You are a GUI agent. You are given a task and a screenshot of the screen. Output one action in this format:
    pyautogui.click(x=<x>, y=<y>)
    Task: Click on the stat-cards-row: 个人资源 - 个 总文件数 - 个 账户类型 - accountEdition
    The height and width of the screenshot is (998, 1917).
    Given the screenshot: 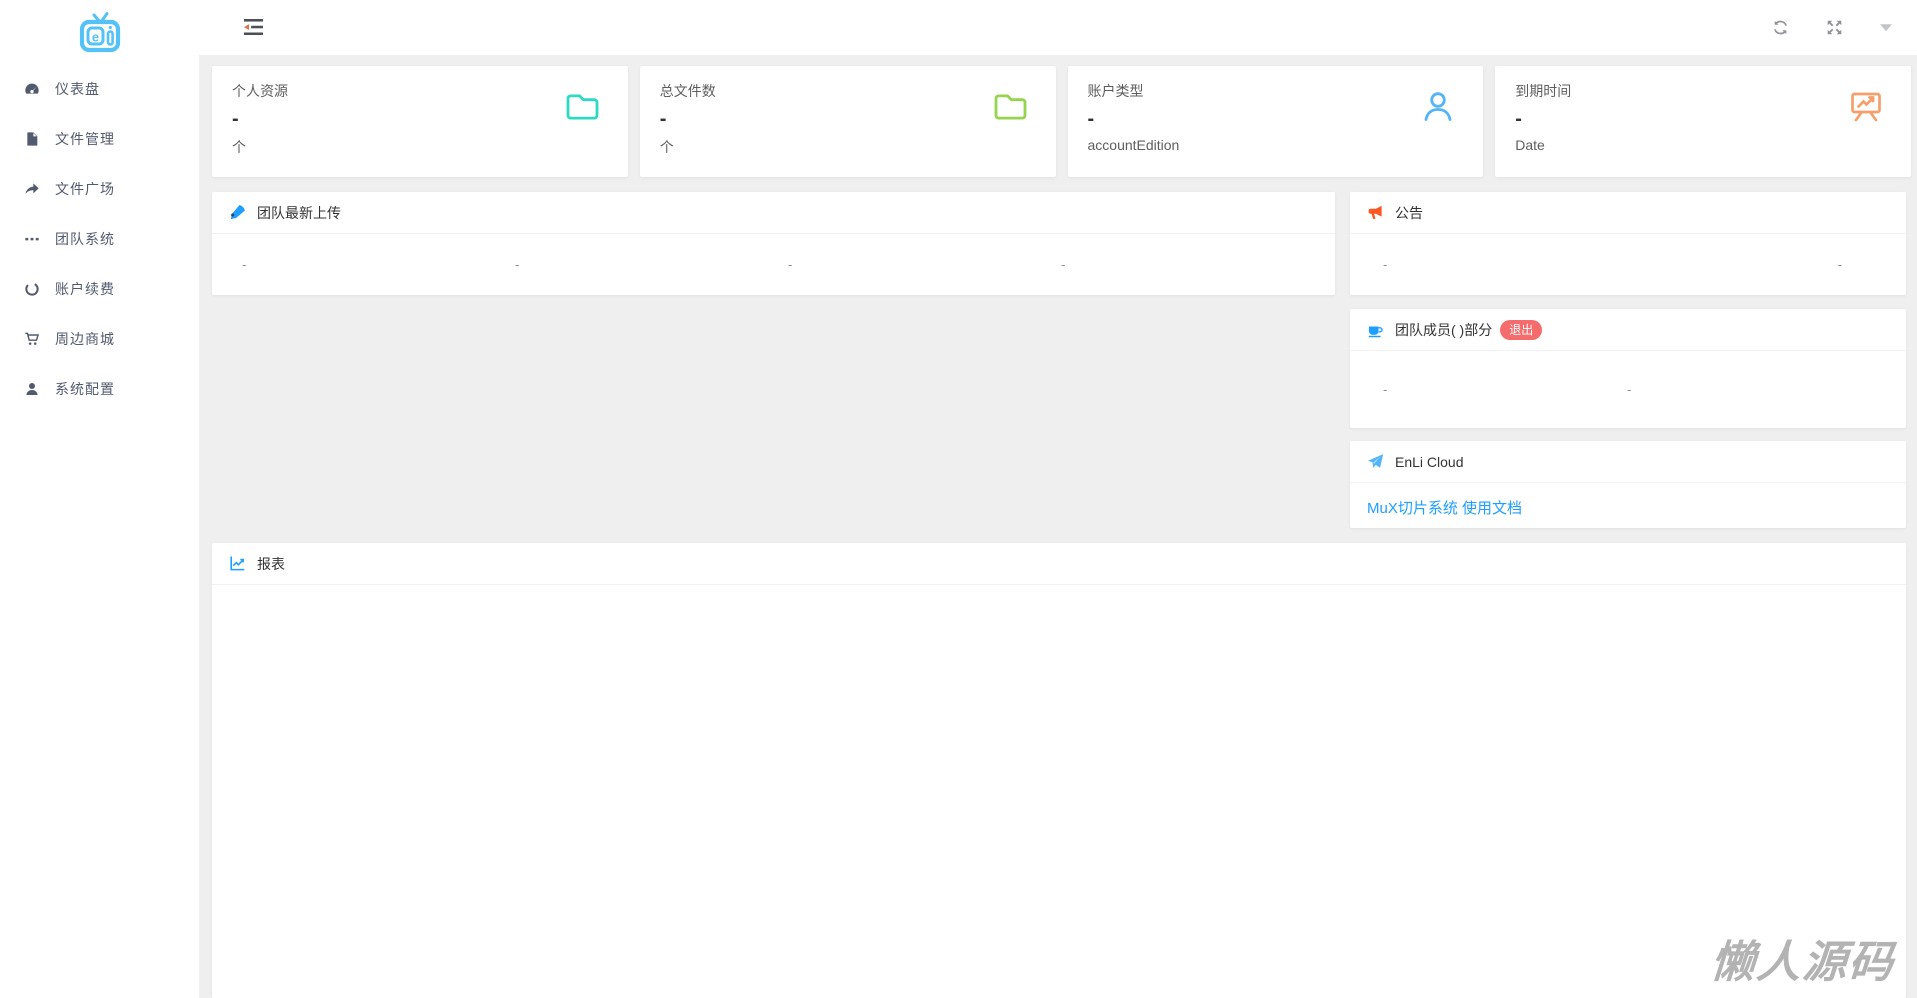 What is the action you would take?
    pyautogui.click(x=1061, y=121)
    